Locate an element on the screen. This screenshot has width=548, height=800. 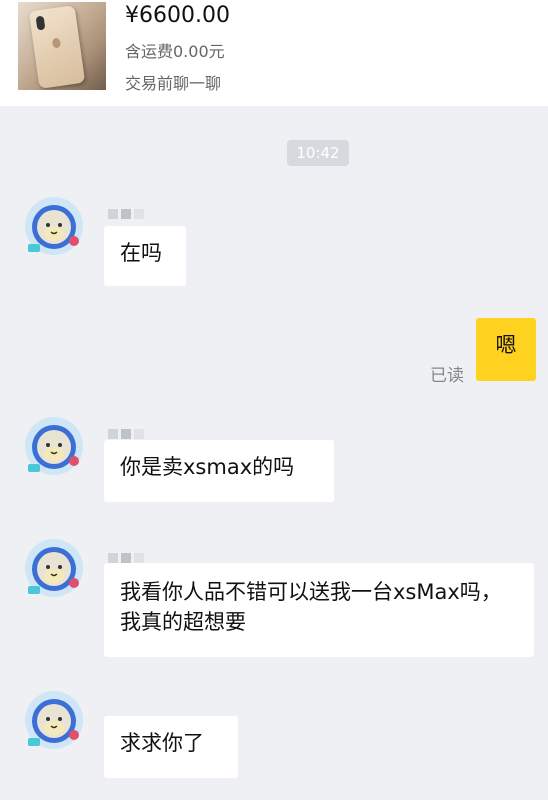
message-bubble: 求求你了 is located at coordinates (171, 747).